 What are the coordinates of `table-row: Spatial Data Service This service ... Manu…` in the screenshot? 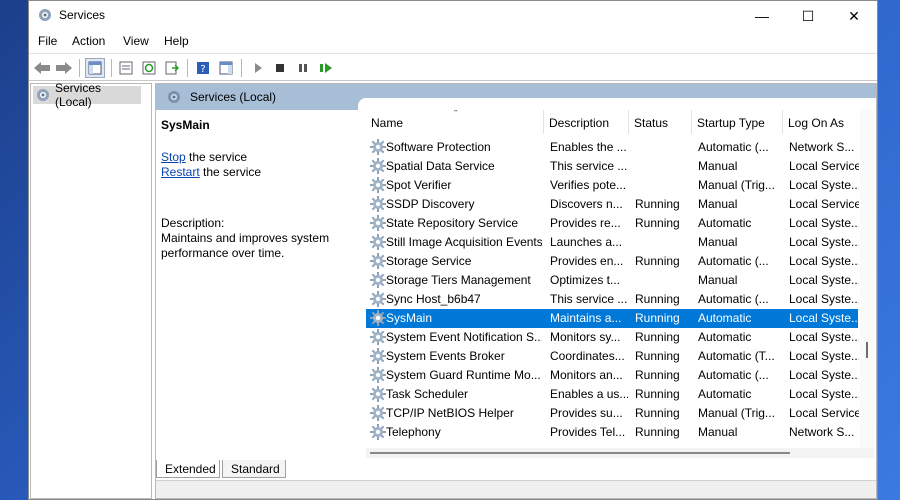 It's located at (612, 166).